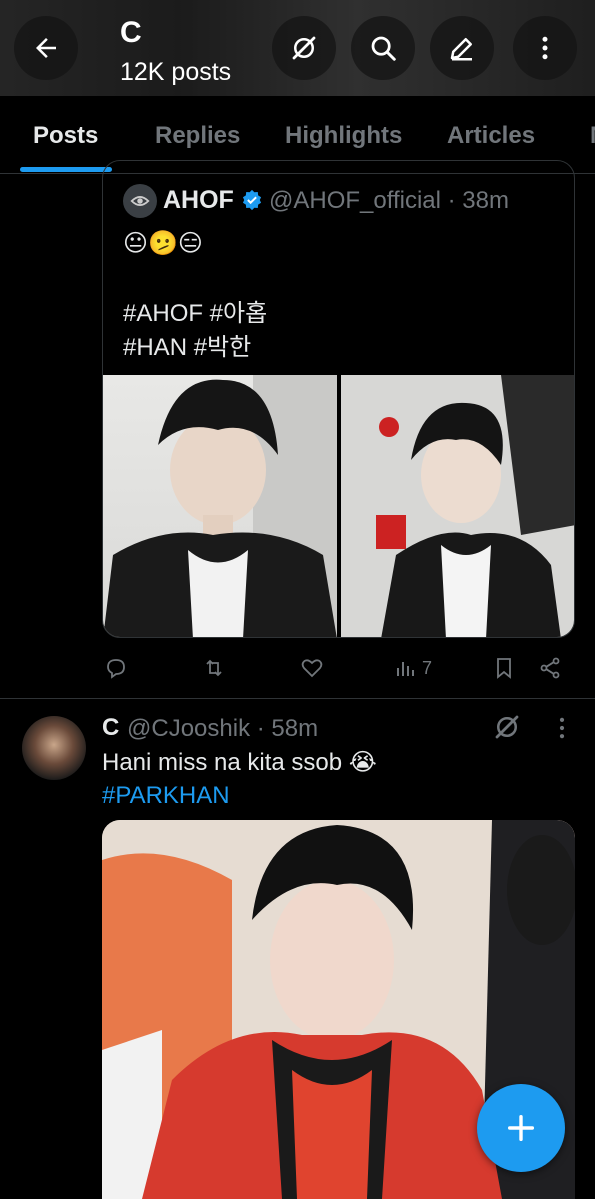 The image size is (595, 1199). I want to click on quoted-emoji-line: 😐🫤😑, so click(163, 243).